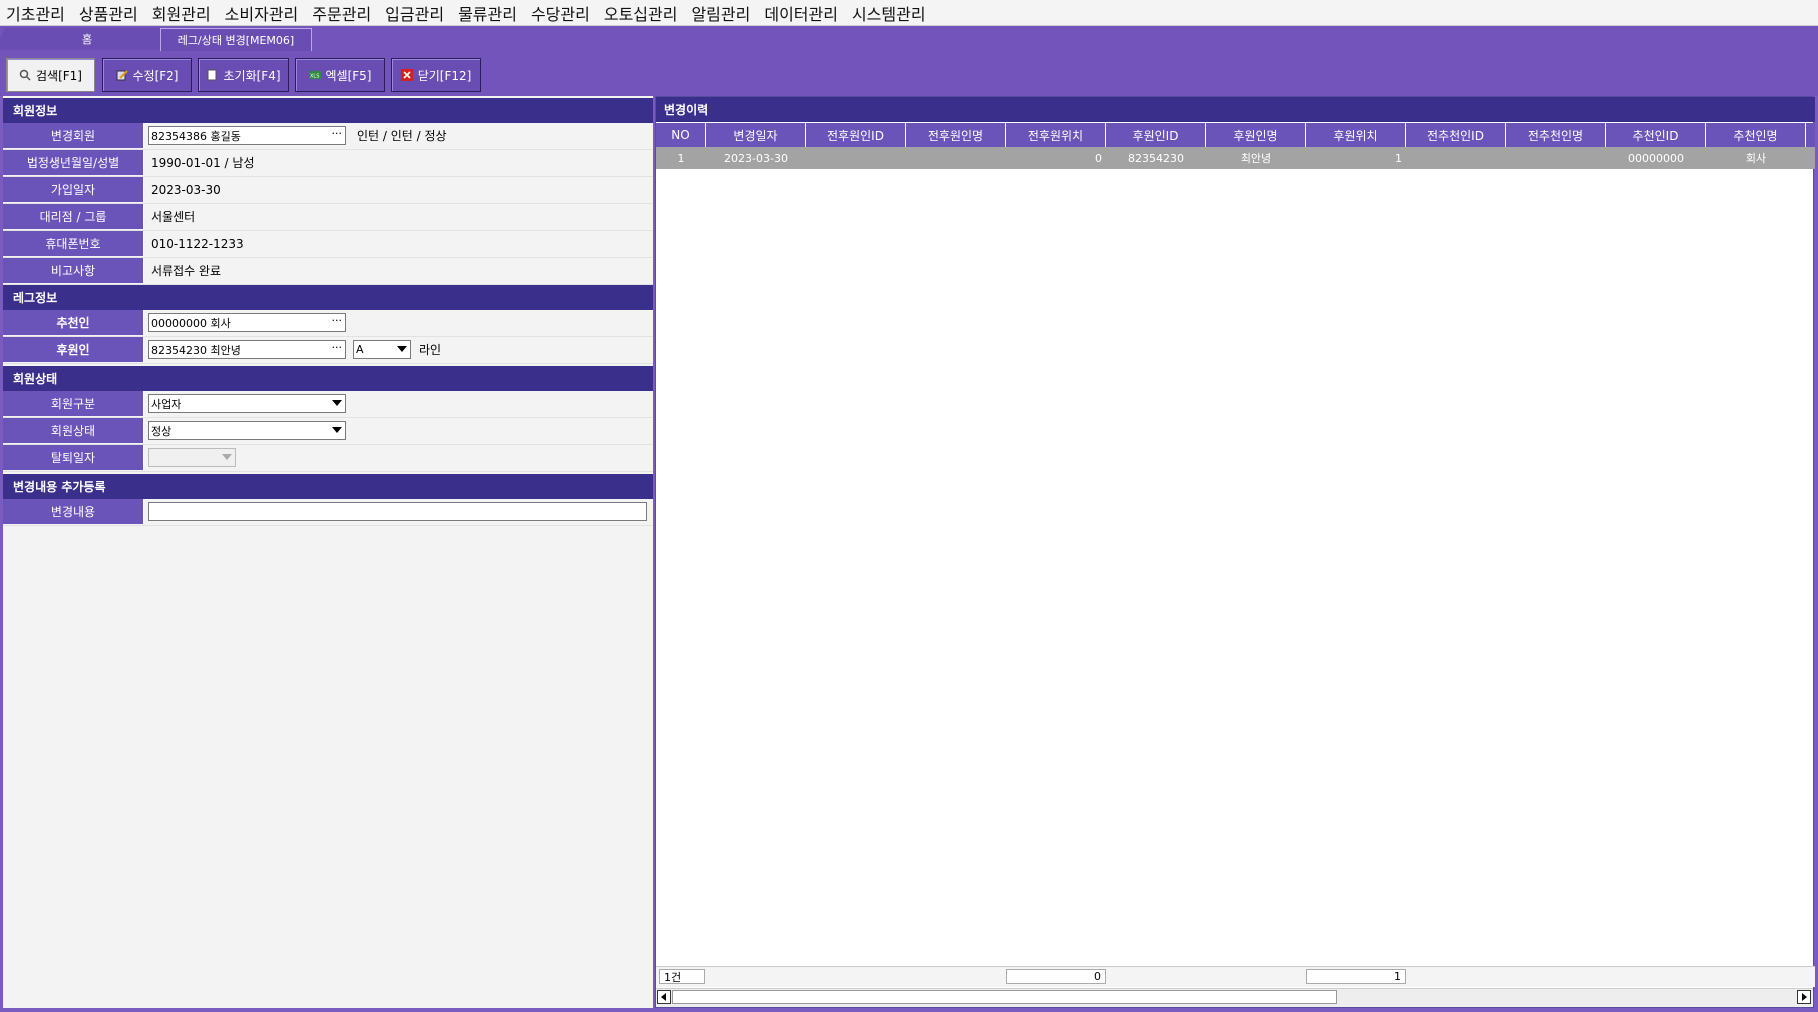 The image size is (1818, 1012). I want to click on member-status-row: 회원상태 정상, so click(328, 431).